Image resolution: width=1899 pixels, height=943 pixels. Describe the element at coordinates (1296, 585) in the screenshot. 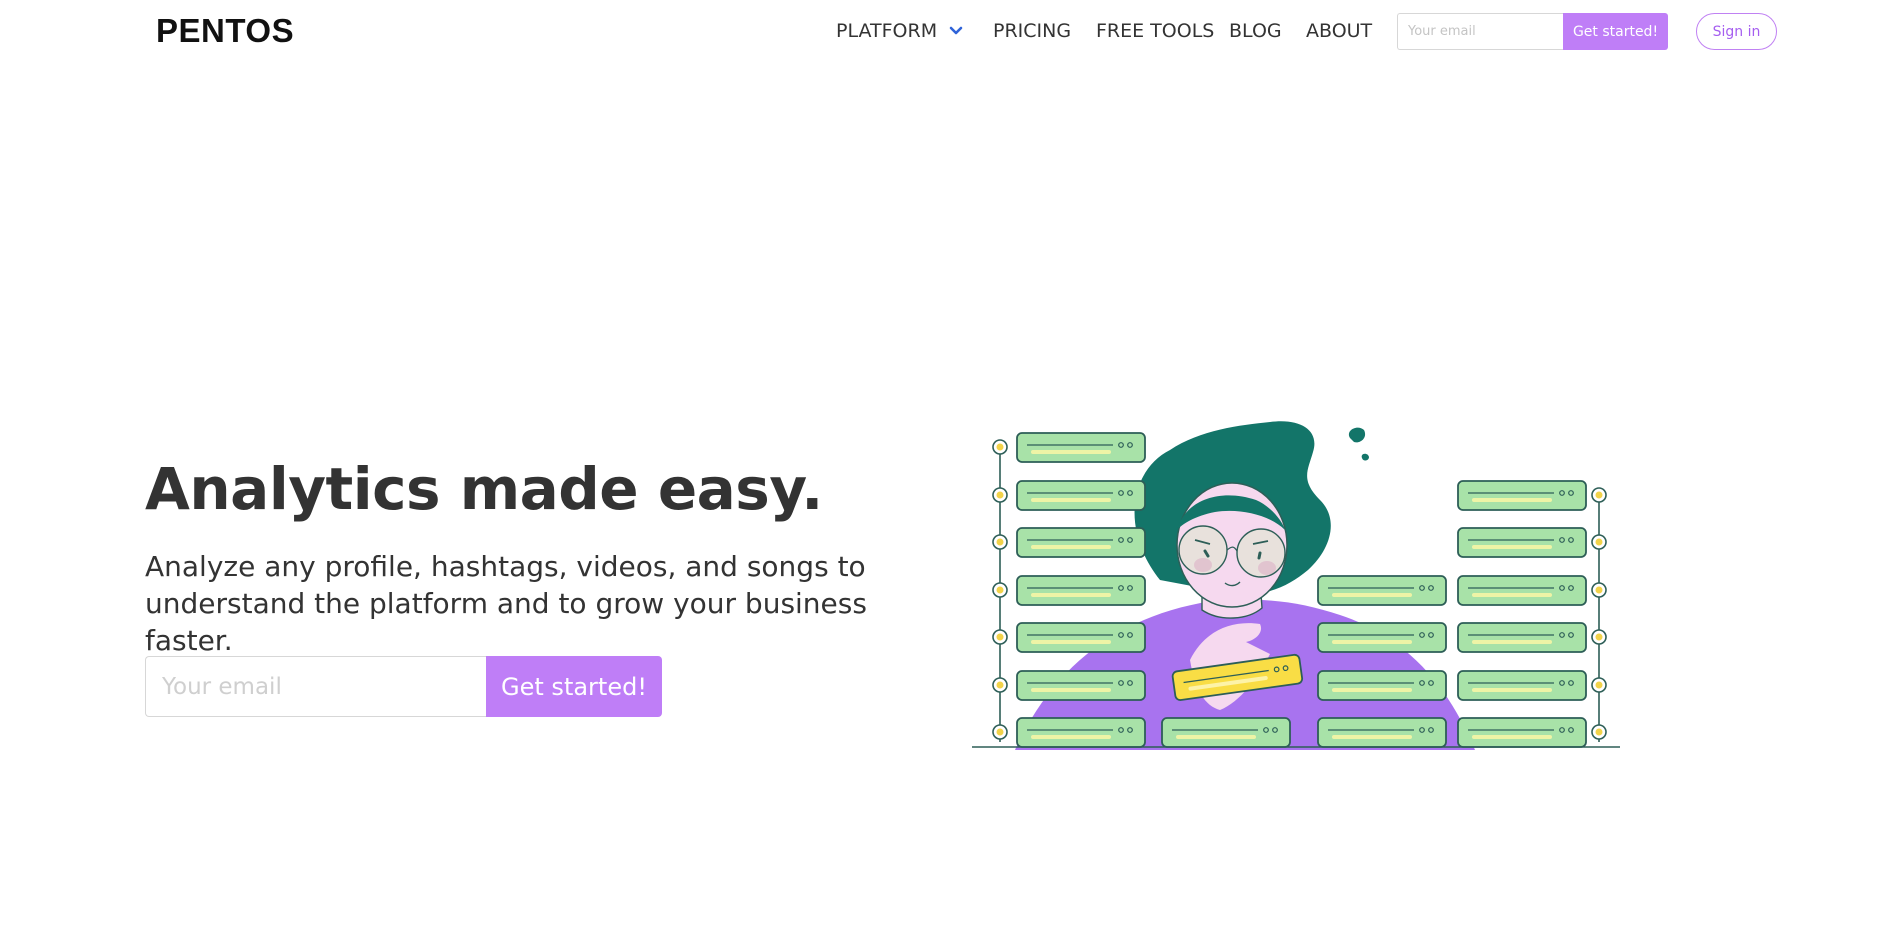

I see `hero-illustration` at that location.